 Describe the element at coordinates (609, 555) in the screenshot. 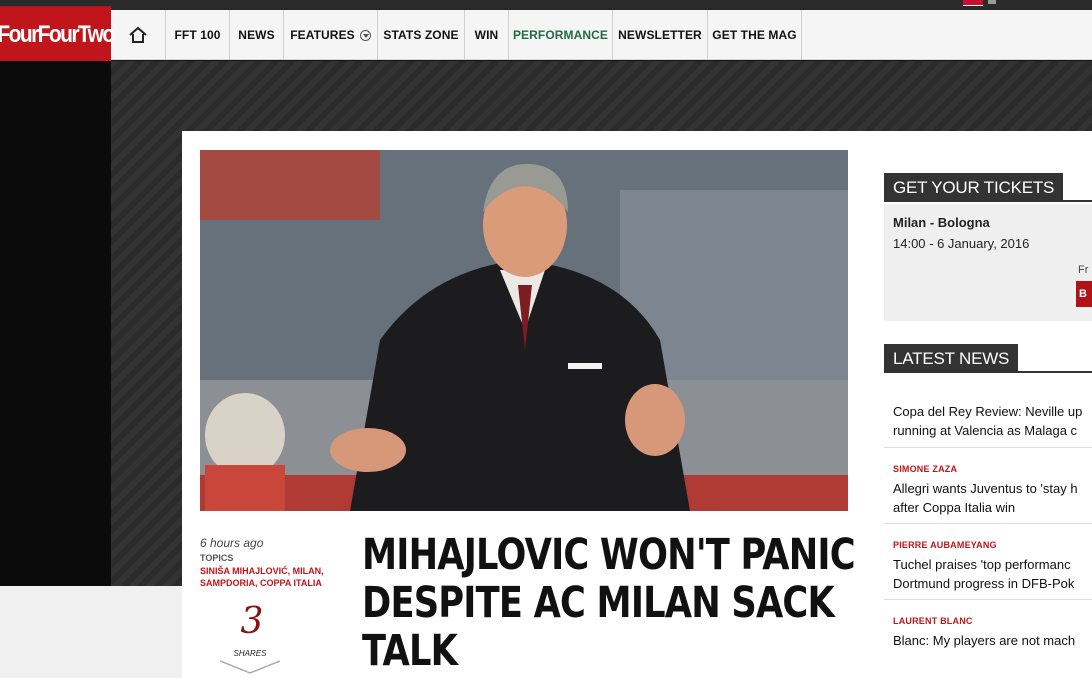

I see `headline-line: MIHAJLOVIC WON'T PANIC` at that location.